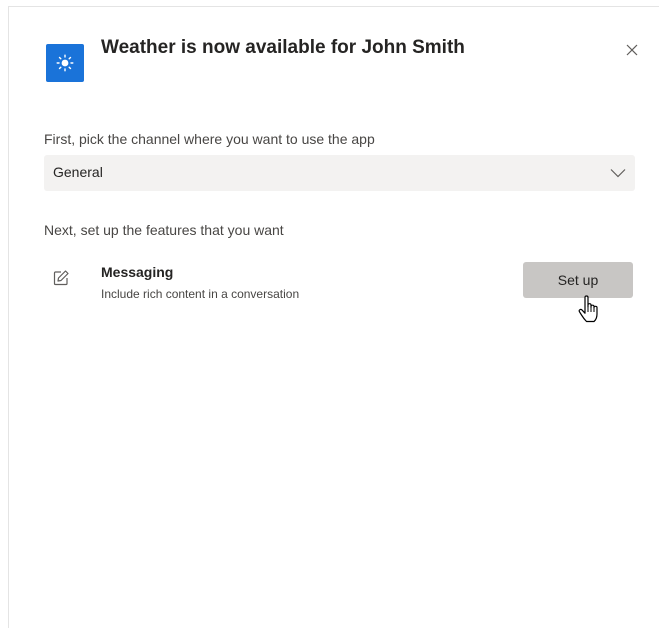 This screenshot has width=659, height=628. What do you see at coordinates (578, 280) in the screenshot?
I see `setup-button: Set up` at bounding box center [578, 280].